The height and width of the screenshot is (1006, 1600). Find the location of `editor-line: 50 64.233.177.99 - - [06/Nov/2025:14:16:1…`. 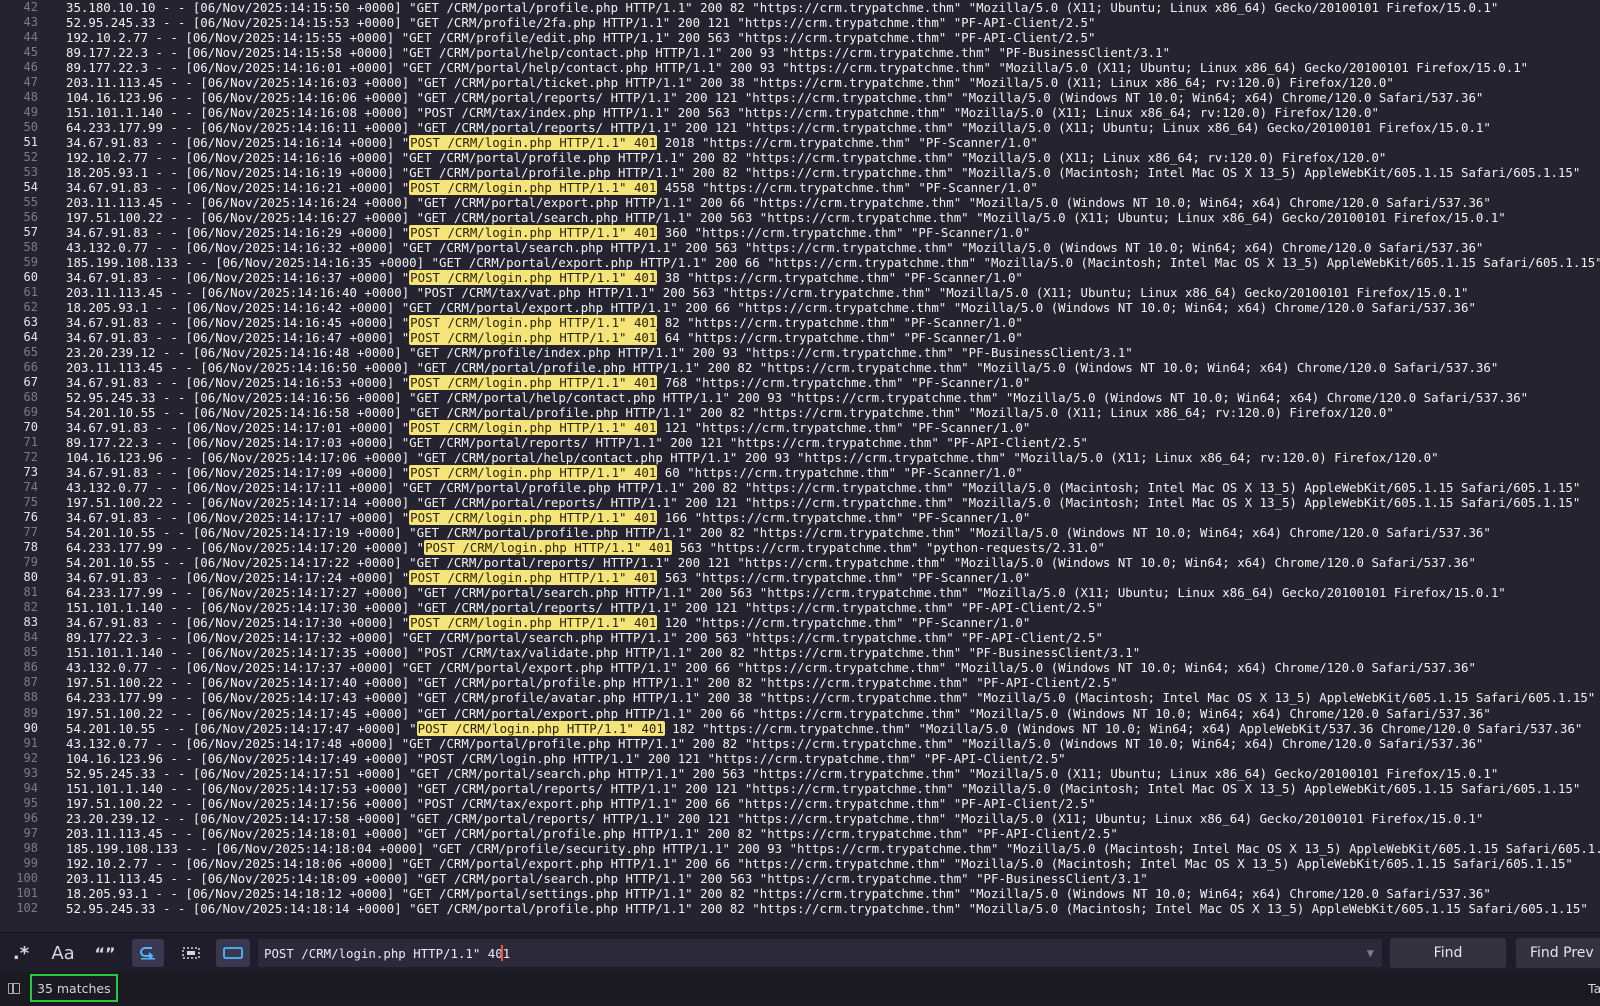

editor-line: 50 64.233.177.99 - - [06/Nov/2025:14:16:1… is located at coordinates (800, 127).